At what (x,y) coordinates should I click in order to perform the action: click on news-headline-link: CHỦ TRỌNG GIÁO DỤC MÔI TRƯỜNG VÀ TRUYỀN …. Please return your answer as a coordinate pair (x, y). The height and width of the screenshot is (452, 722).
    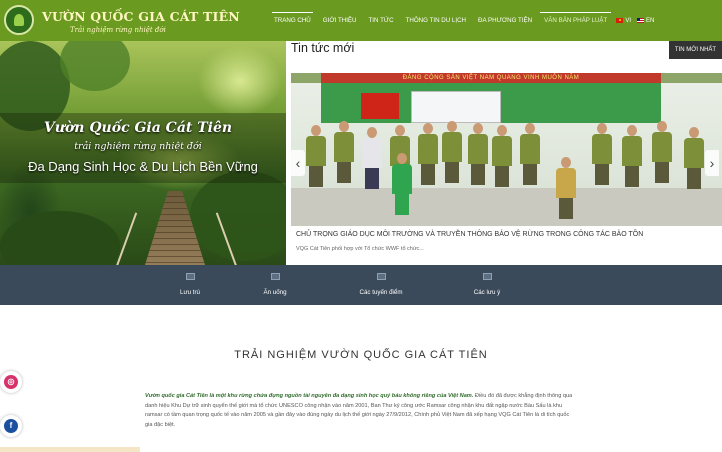
    Looking at the image, I should click on (506, 234).